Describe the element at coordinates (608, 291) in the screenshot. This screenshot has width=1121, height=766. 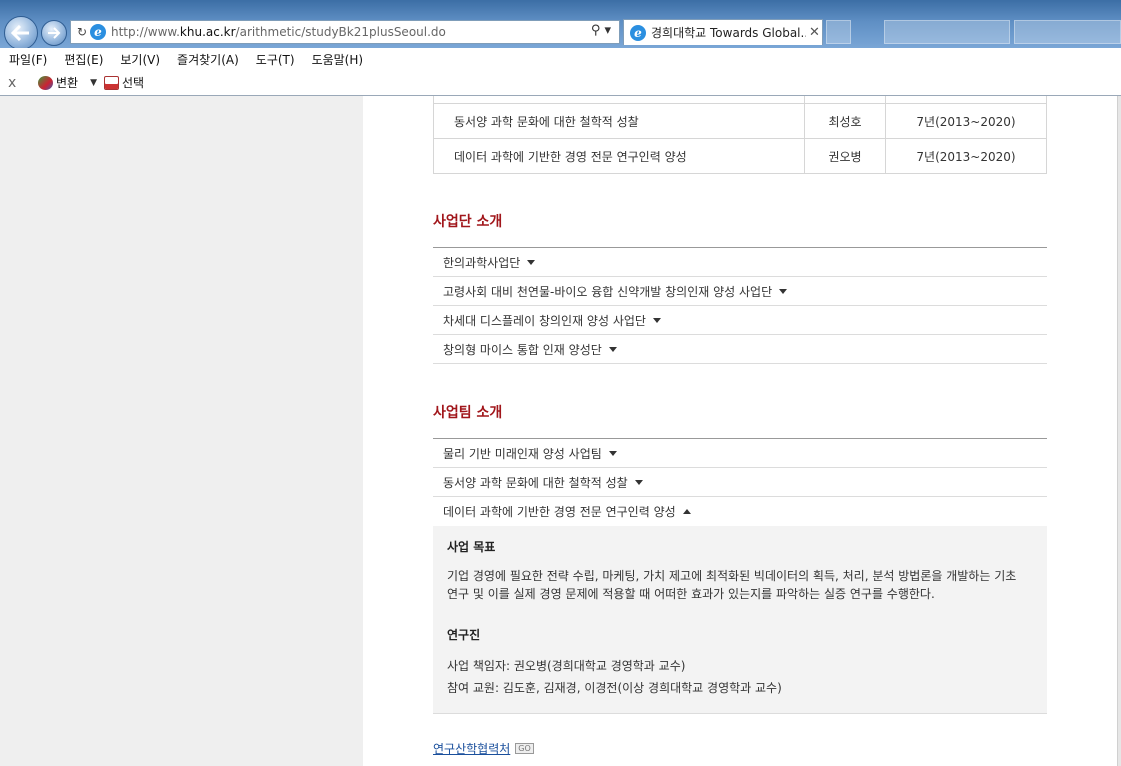
I see `accordion-item-label: 고령사회 대비 천연물-바이오 융합 신약개발 창의인재 양성 사업단` at that location.